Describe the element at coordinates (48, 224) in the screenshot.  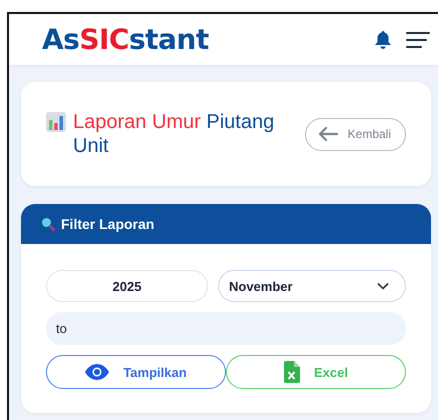
I see `magnifier-icon` at that location.